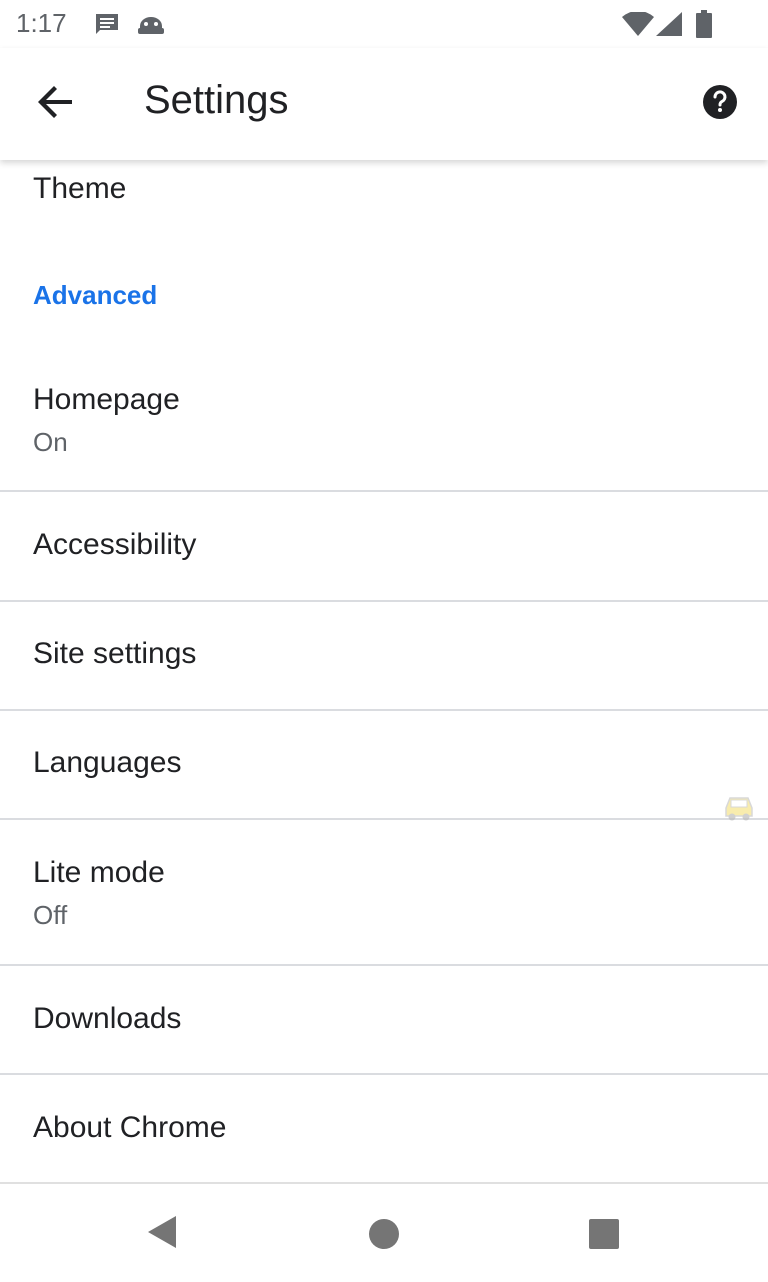 This screenshot has width=768, height=1282. Describe the element at coordinates (56, 109) in the screenshot. I see `arrow-back-icon` at that location.